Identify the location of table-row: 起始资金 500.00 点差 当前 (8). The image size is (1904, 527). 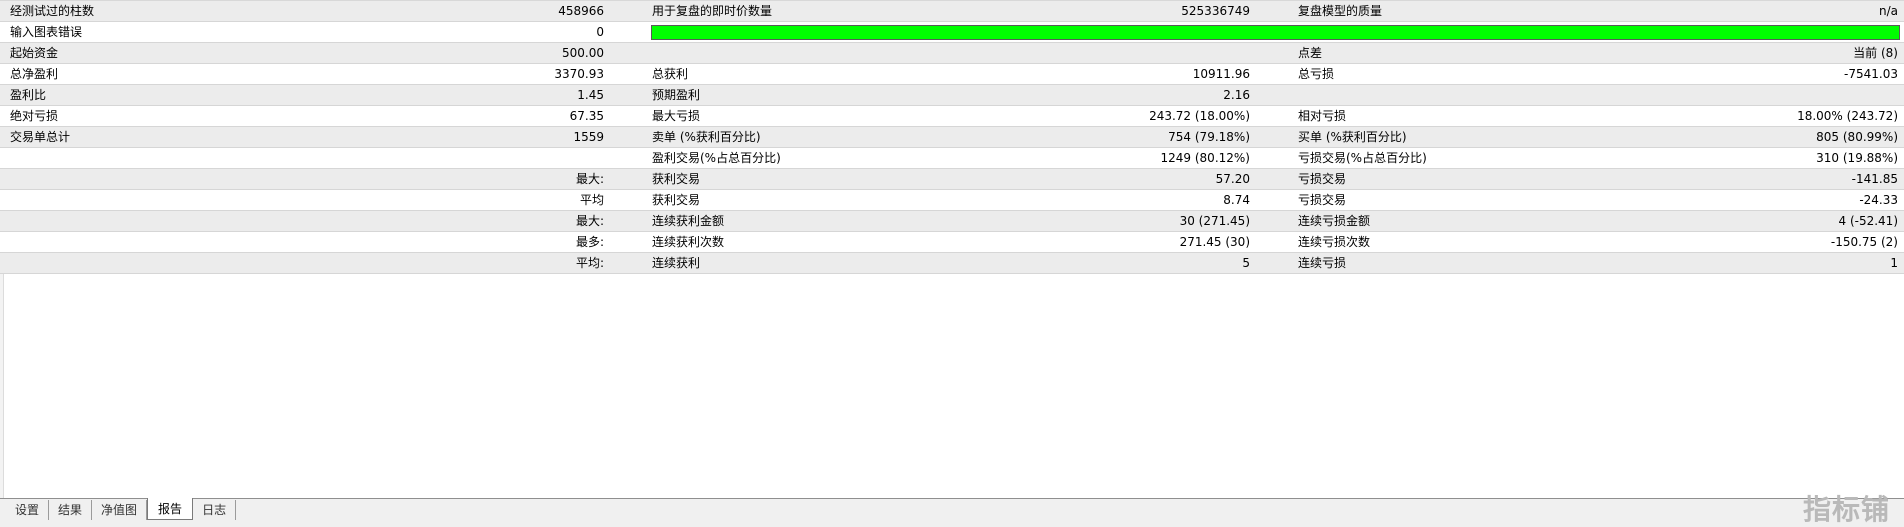
(952, 53).